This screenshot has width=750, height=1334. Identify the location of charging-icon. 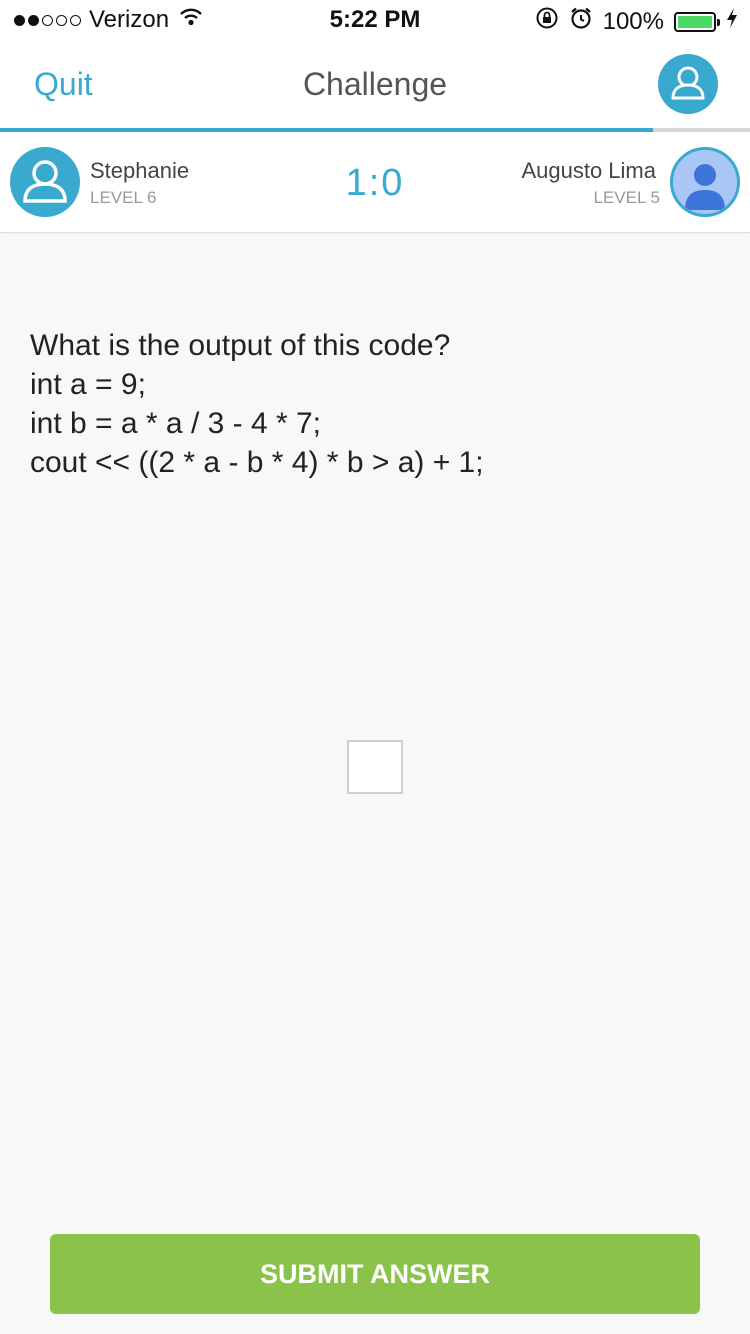
(732, 21).